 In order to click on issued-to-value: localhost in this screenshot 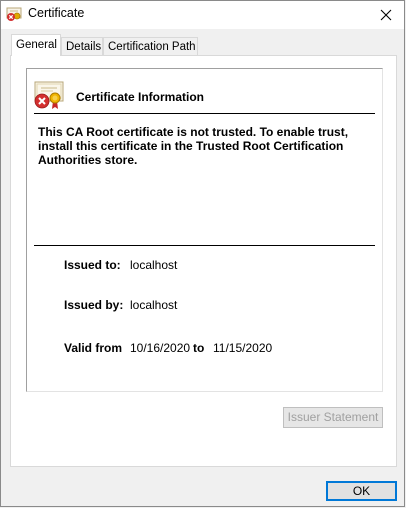, I will do `click(154, 265)`.